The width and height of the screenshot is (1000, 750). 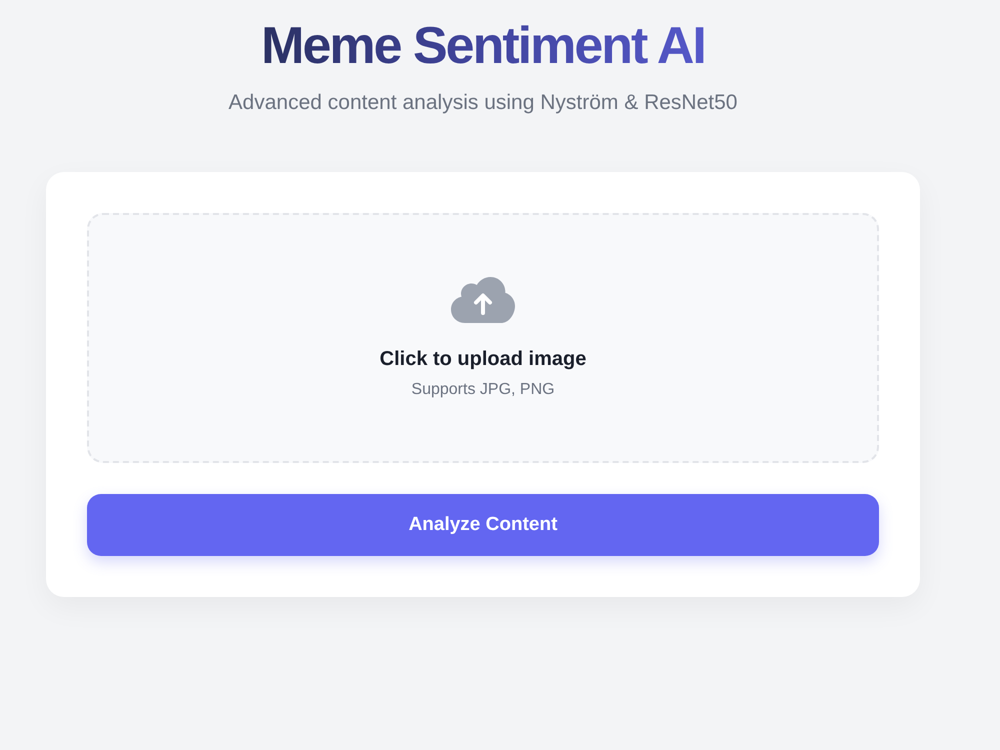 I want to click on cloud-upload-icon, so click(x=483, y=300).